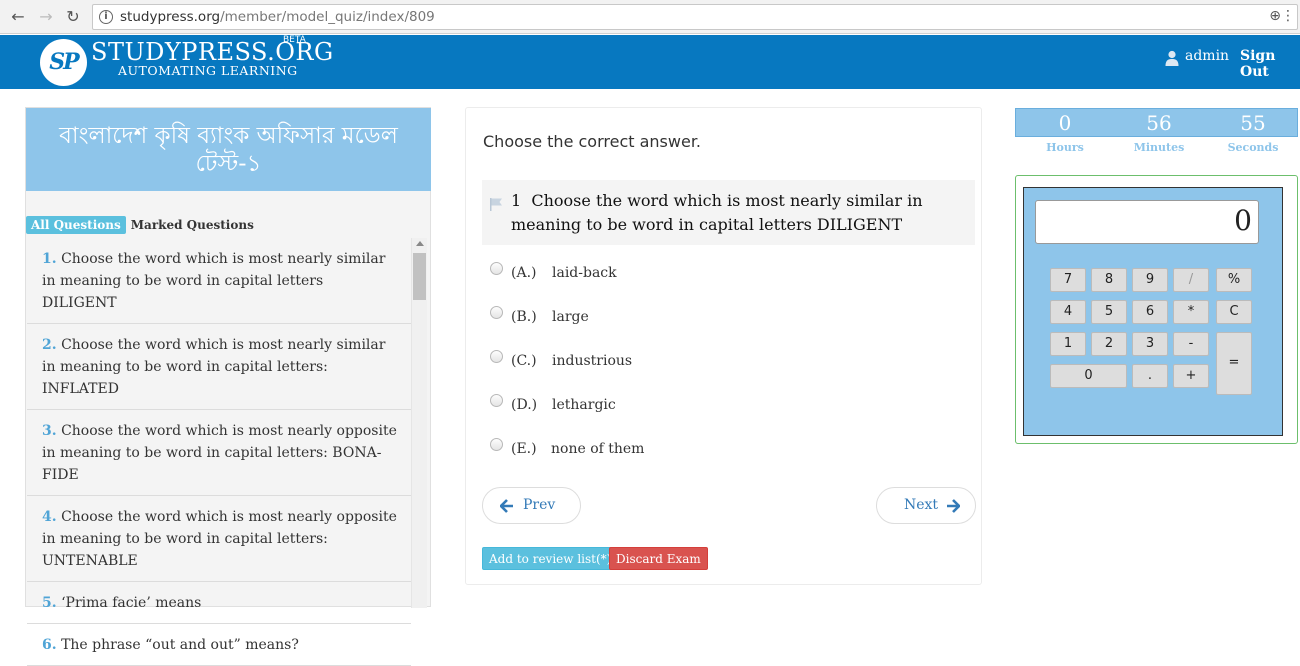 This screenshot has width=1300, height=666. I want to click on option-text: none of them, so click(598, 449).